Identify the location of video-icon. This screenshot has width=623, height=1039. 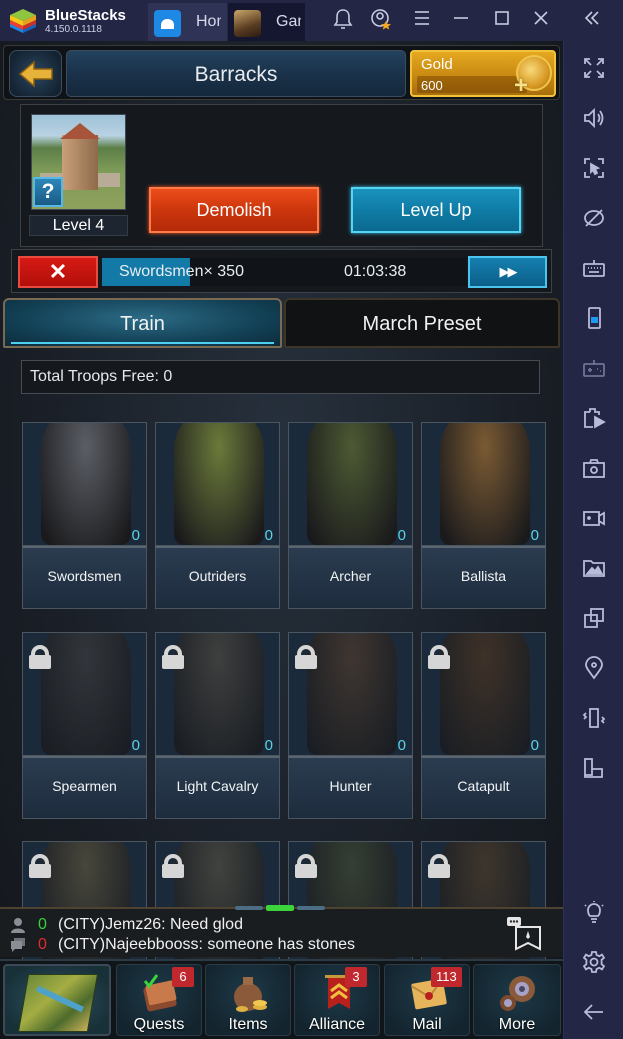
(594, 518).